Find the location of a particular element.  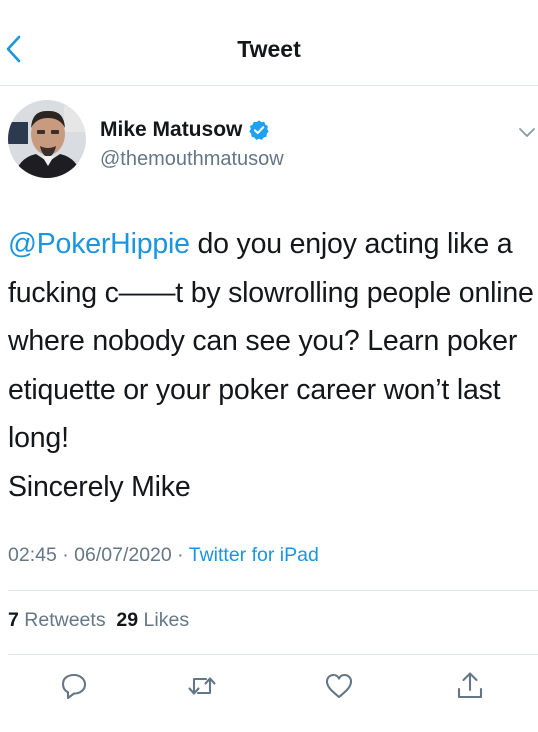

reply-button is located at coordinates (74, 686).